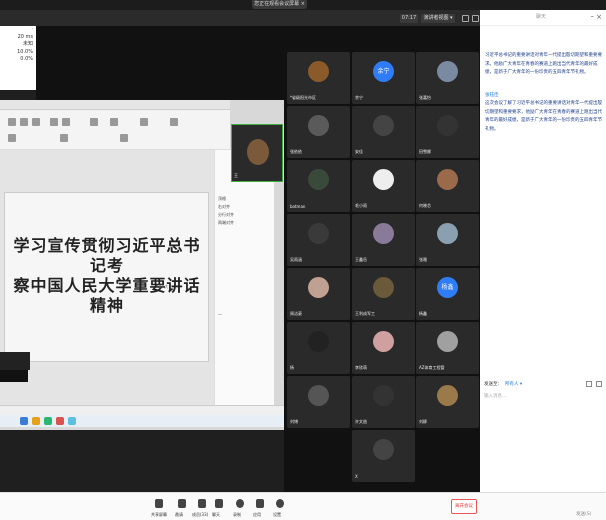  Describe the element at coordinates (447, 287) in the screenshot. I see `avatar: 杨鑫` at that location.